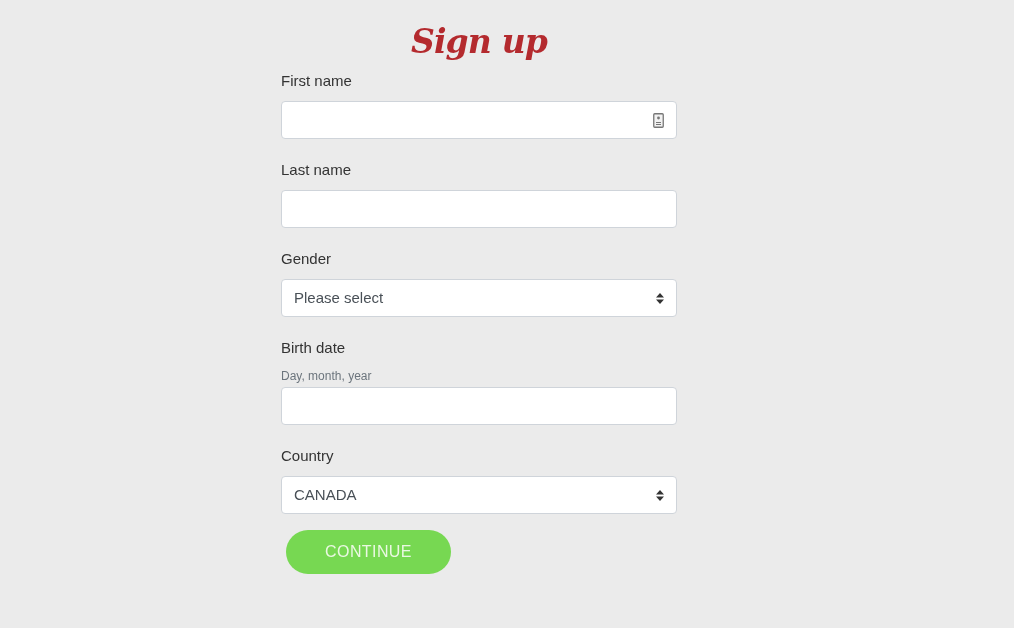  What do you see at coordinates (317, 170) in the screenshot?
I see `field-label: Last name` at bounding box center [317, 170].